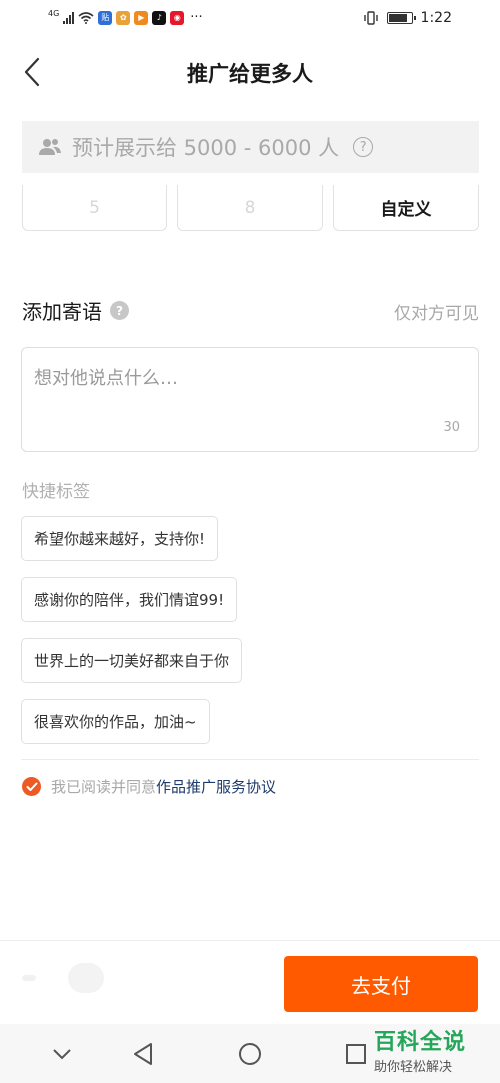 The width and height of the screenshot is (500, 1083). What do you see at coordinates (370, 18) in the screenshot?
I see `vibrate-icon` at bounding box center [370, 18].